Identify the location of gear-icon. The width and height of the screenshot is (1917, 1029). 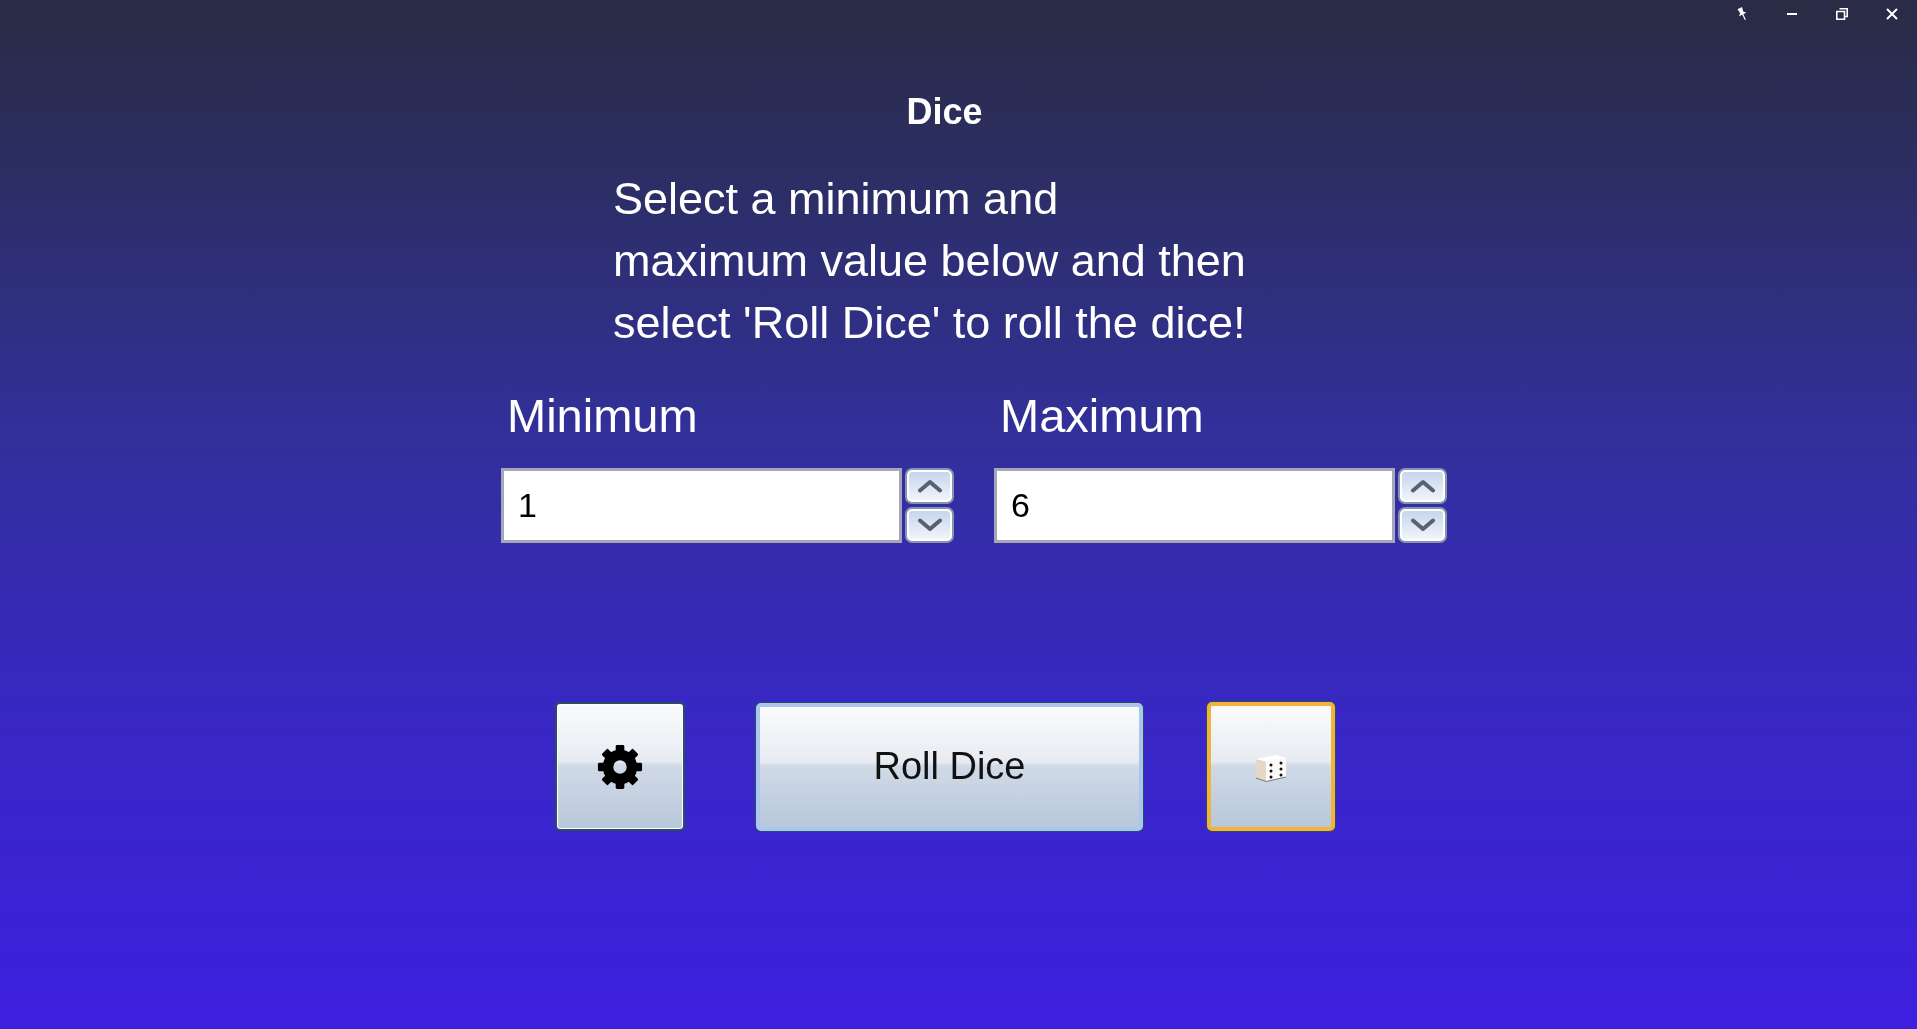
(620, 766).